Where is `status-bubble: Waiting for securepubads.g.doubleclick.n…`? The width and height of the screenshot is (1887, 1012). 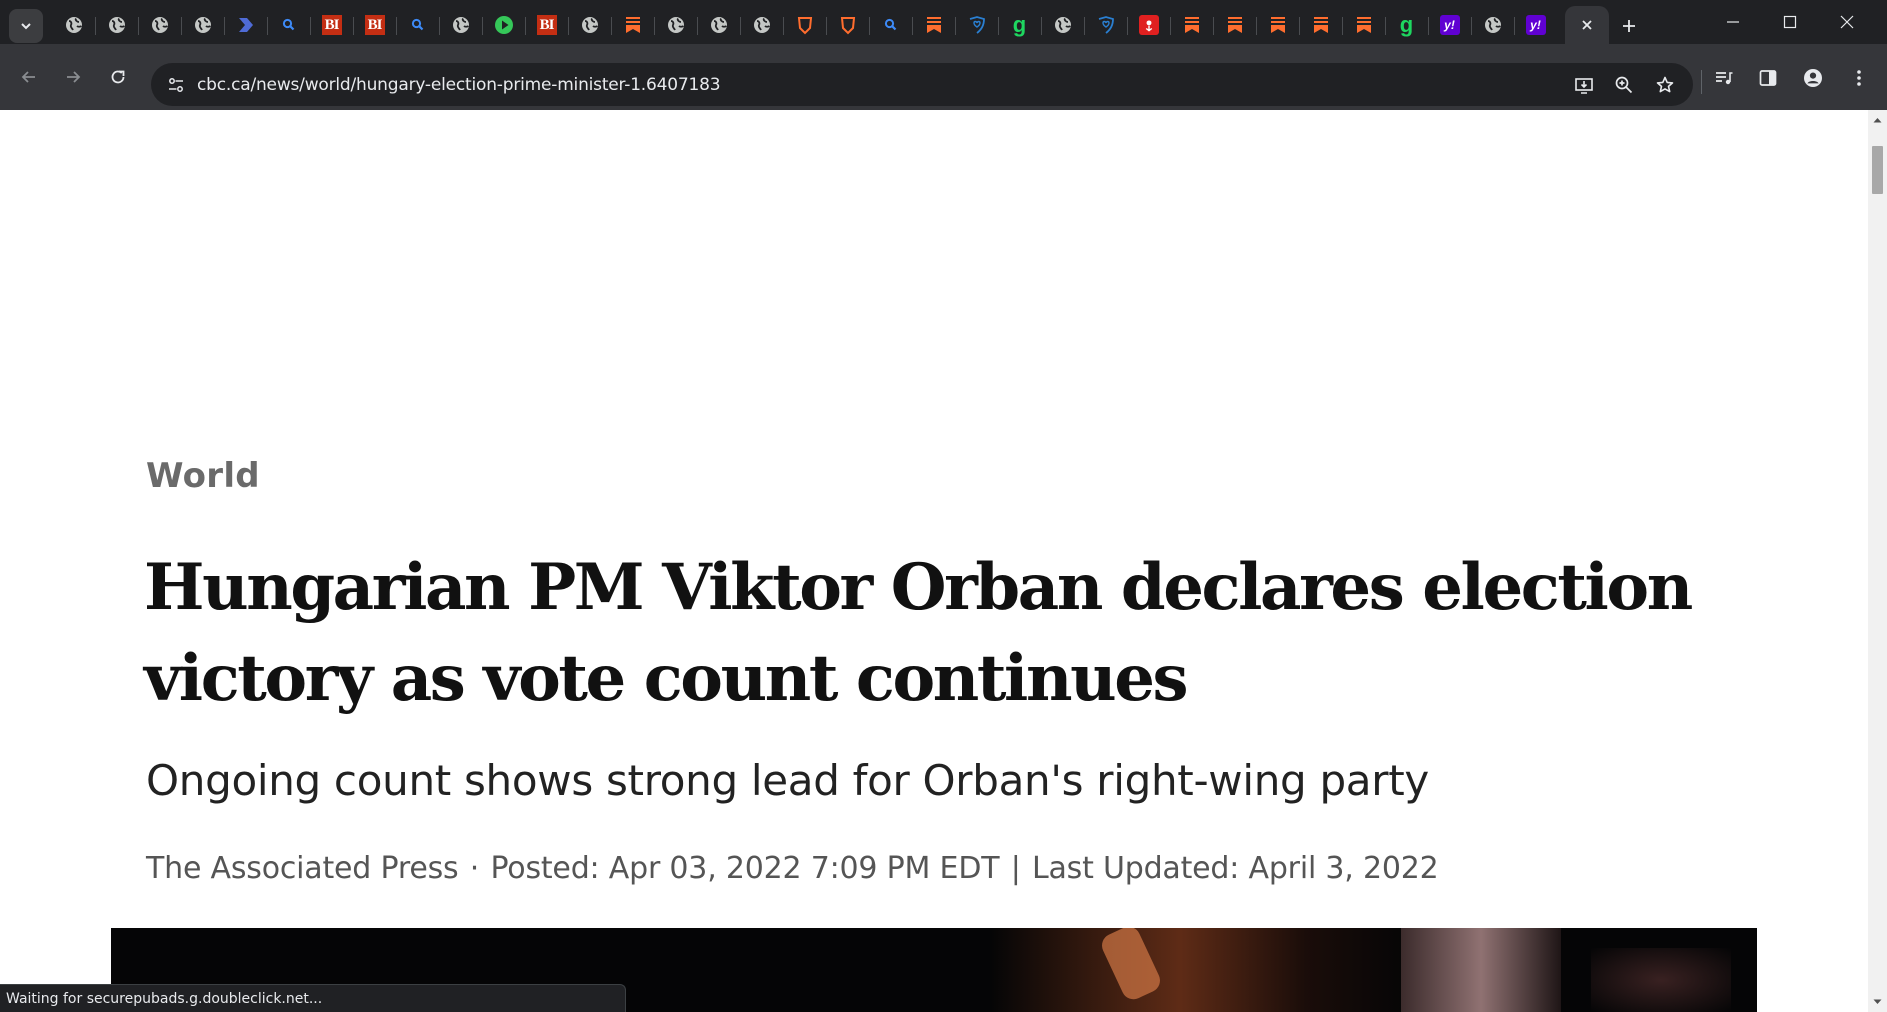 status-bubble: Waiting for securepubads.g.doubleclick.n… is located at coordinates (313, 998).